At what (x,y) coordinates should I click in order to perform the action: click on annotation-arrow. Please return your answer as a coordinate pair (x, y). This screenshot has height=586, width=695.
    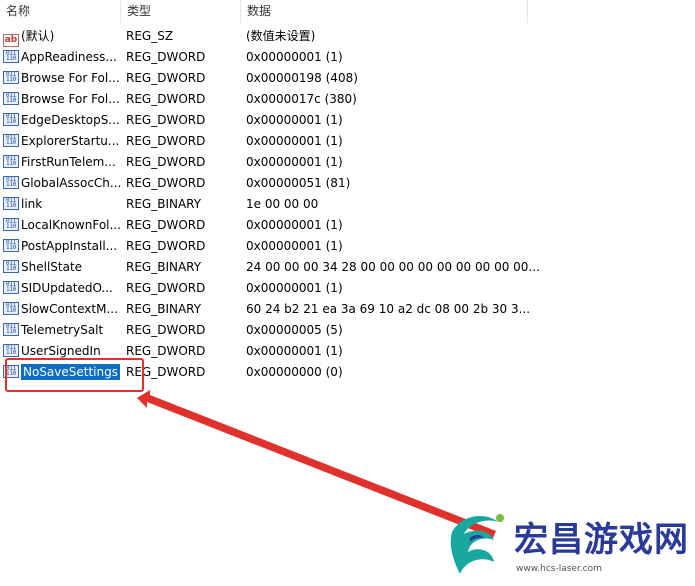
    Looking at the image, I should click on (316, 464).